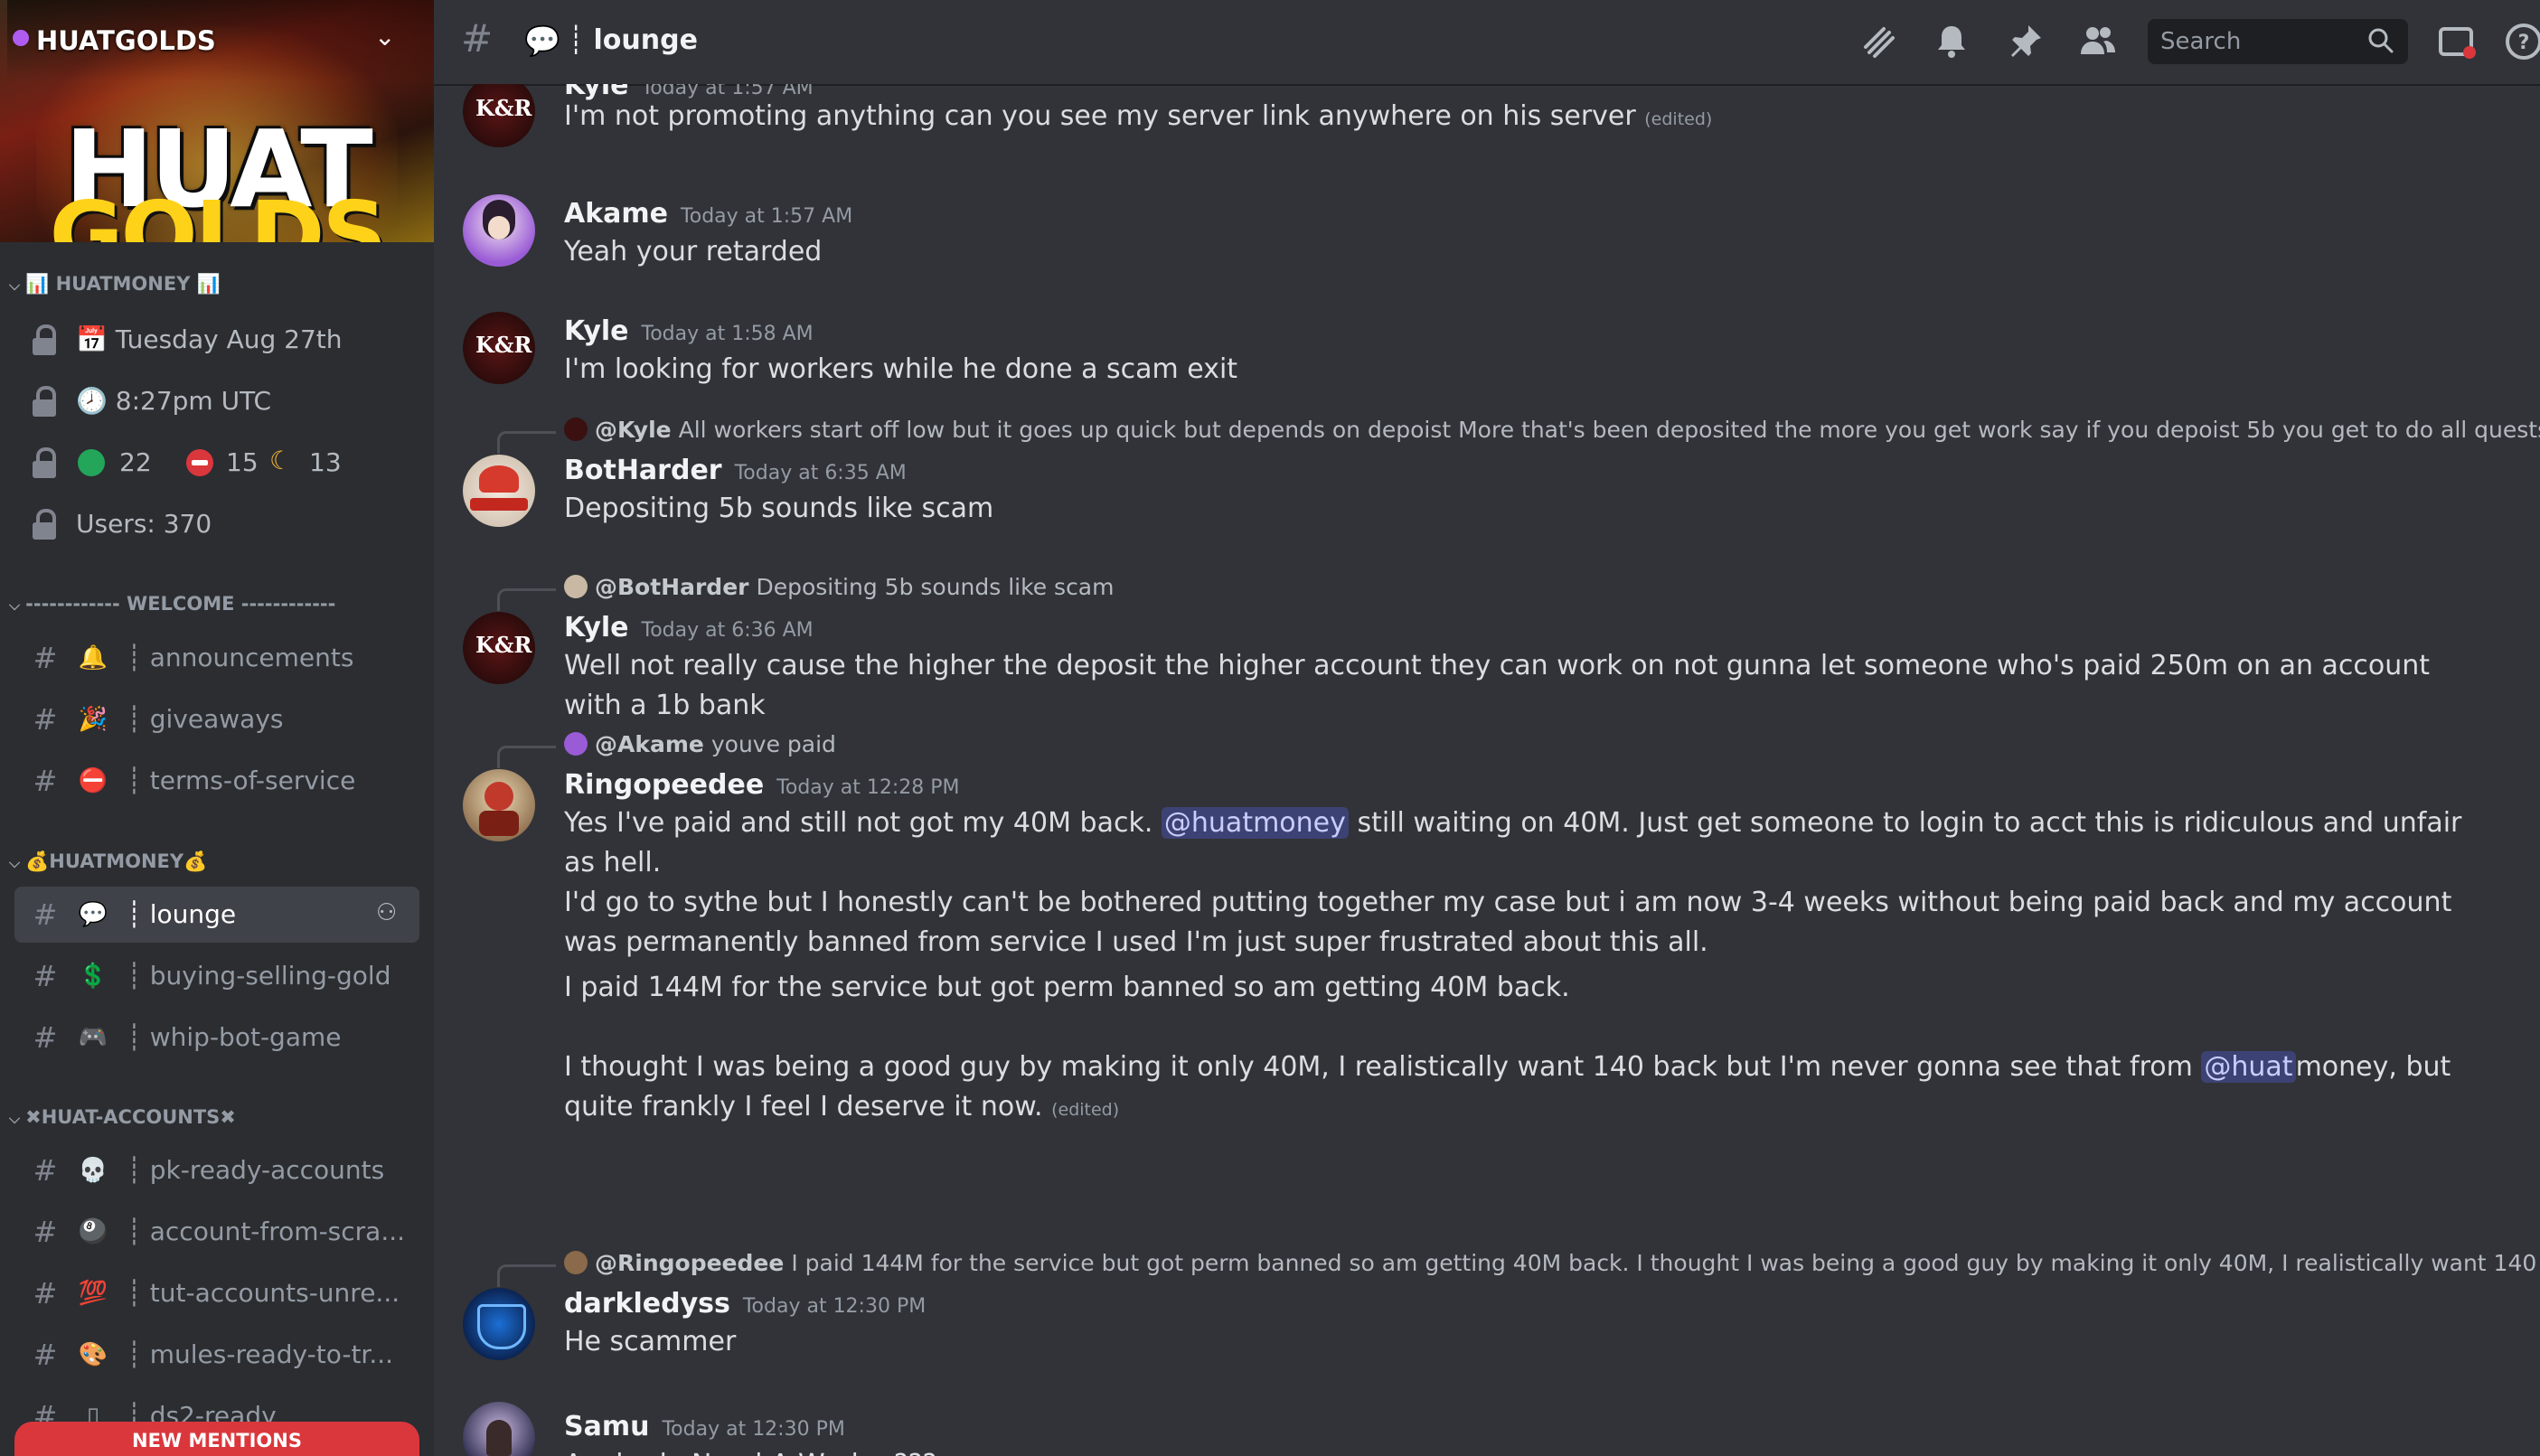  What do you see at coordinates (130, 1117) in the screenshot?
I see `category-label: ✖HUAT-ACCOUNTS✖` at bounding box center [130, 1117].